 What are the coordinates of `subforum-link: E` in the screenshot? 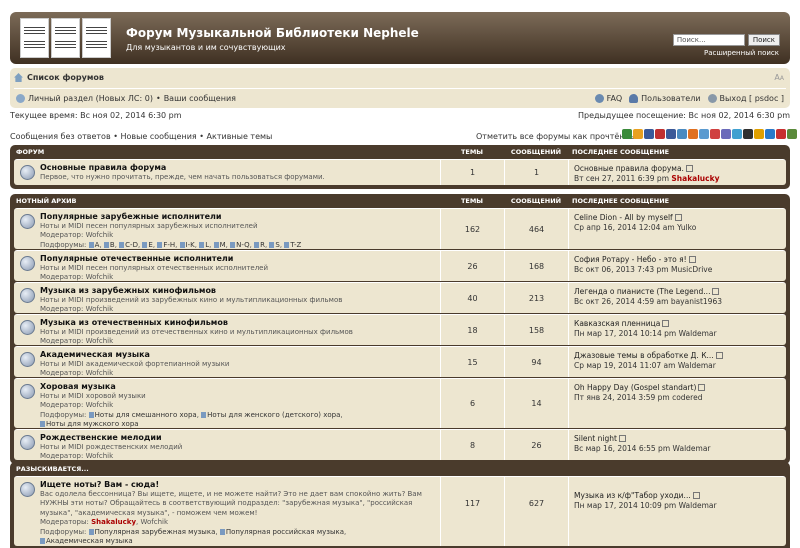 It's located at (147, 245).